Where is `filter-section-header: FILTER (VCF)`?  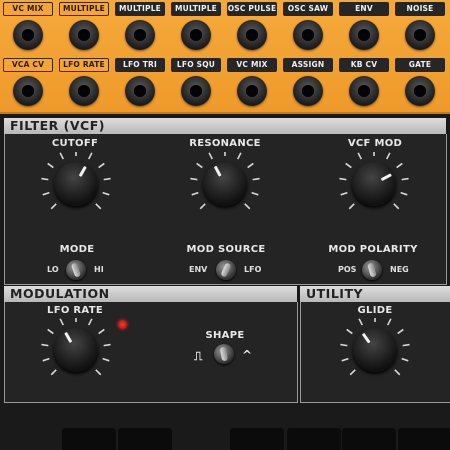
filter-section-header: FILTER (VCF) is located at coordinates (225, 126).